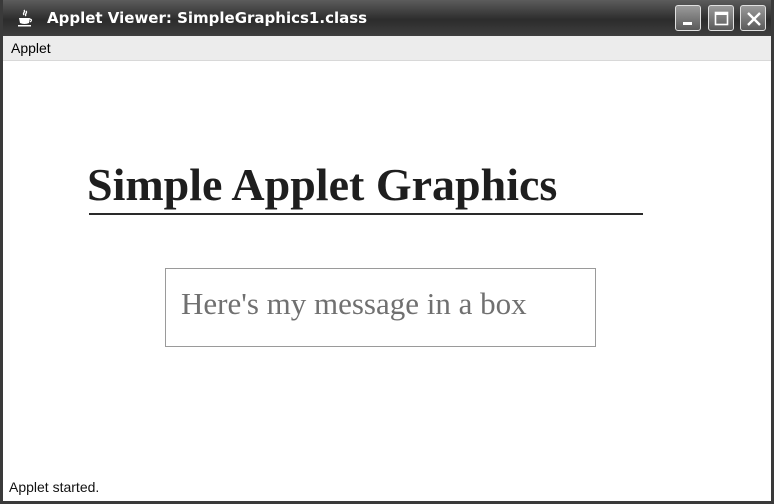 This screenshot has height=504, width=774. I want to click on minimize-icon, so click(687, 23).